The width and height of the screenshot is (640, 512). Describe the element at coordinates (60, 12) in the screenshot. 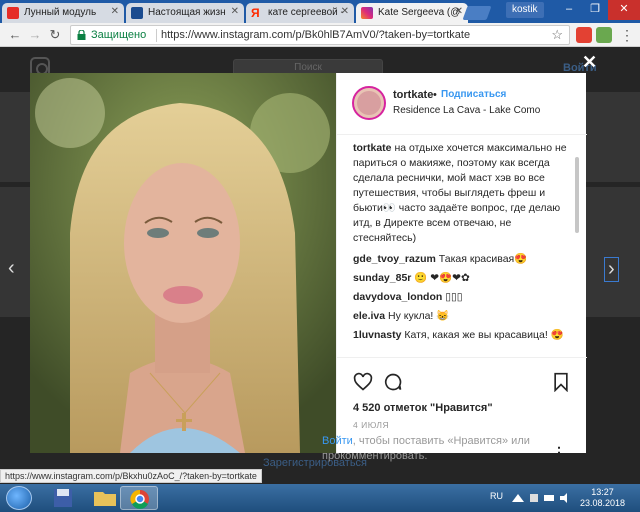

I see `tab-title: Лунный модуль` at that location.